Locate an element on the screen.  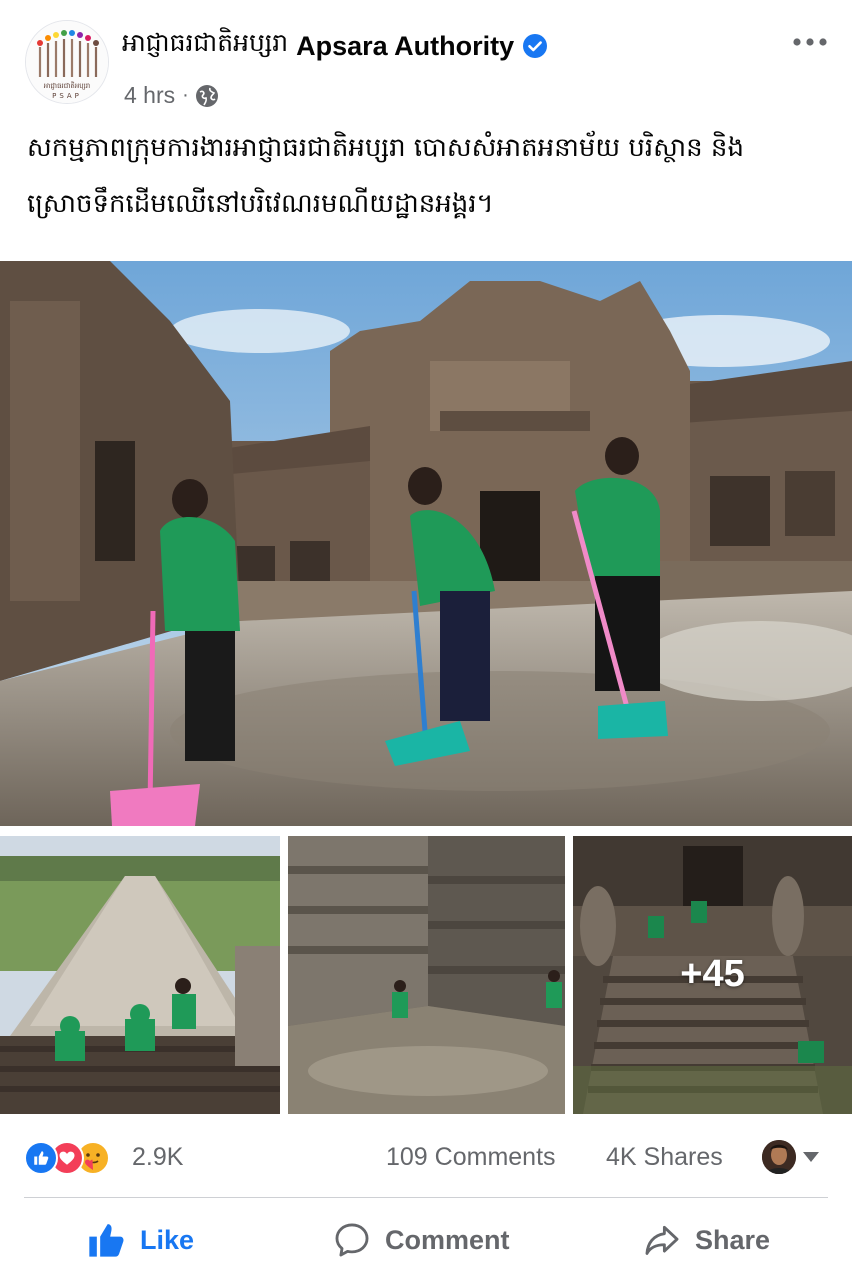
stone-basin-photo is located at coordinates (426, 975).